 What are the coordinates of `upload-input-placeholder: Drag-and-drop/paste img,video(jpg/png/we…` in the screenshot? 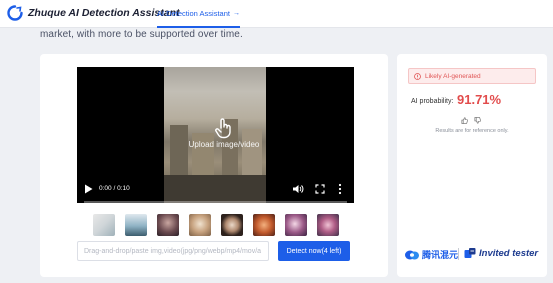 It's located at (173, 251).